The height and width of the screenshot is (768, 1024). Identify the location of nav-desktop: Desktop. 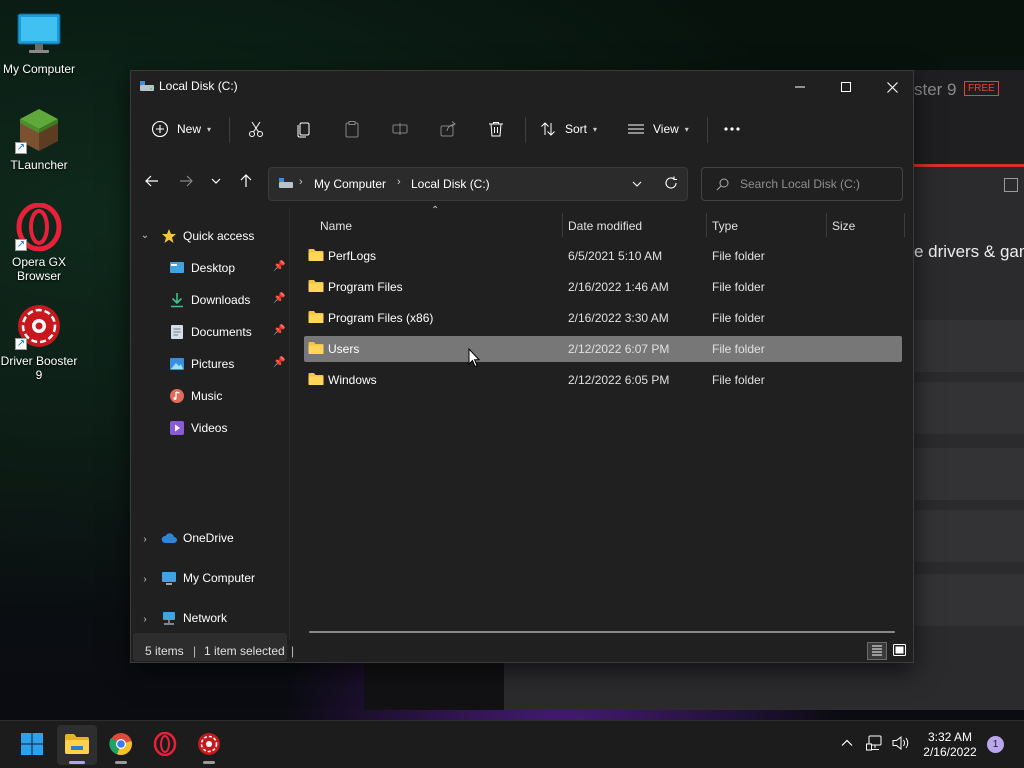
(202, 268).